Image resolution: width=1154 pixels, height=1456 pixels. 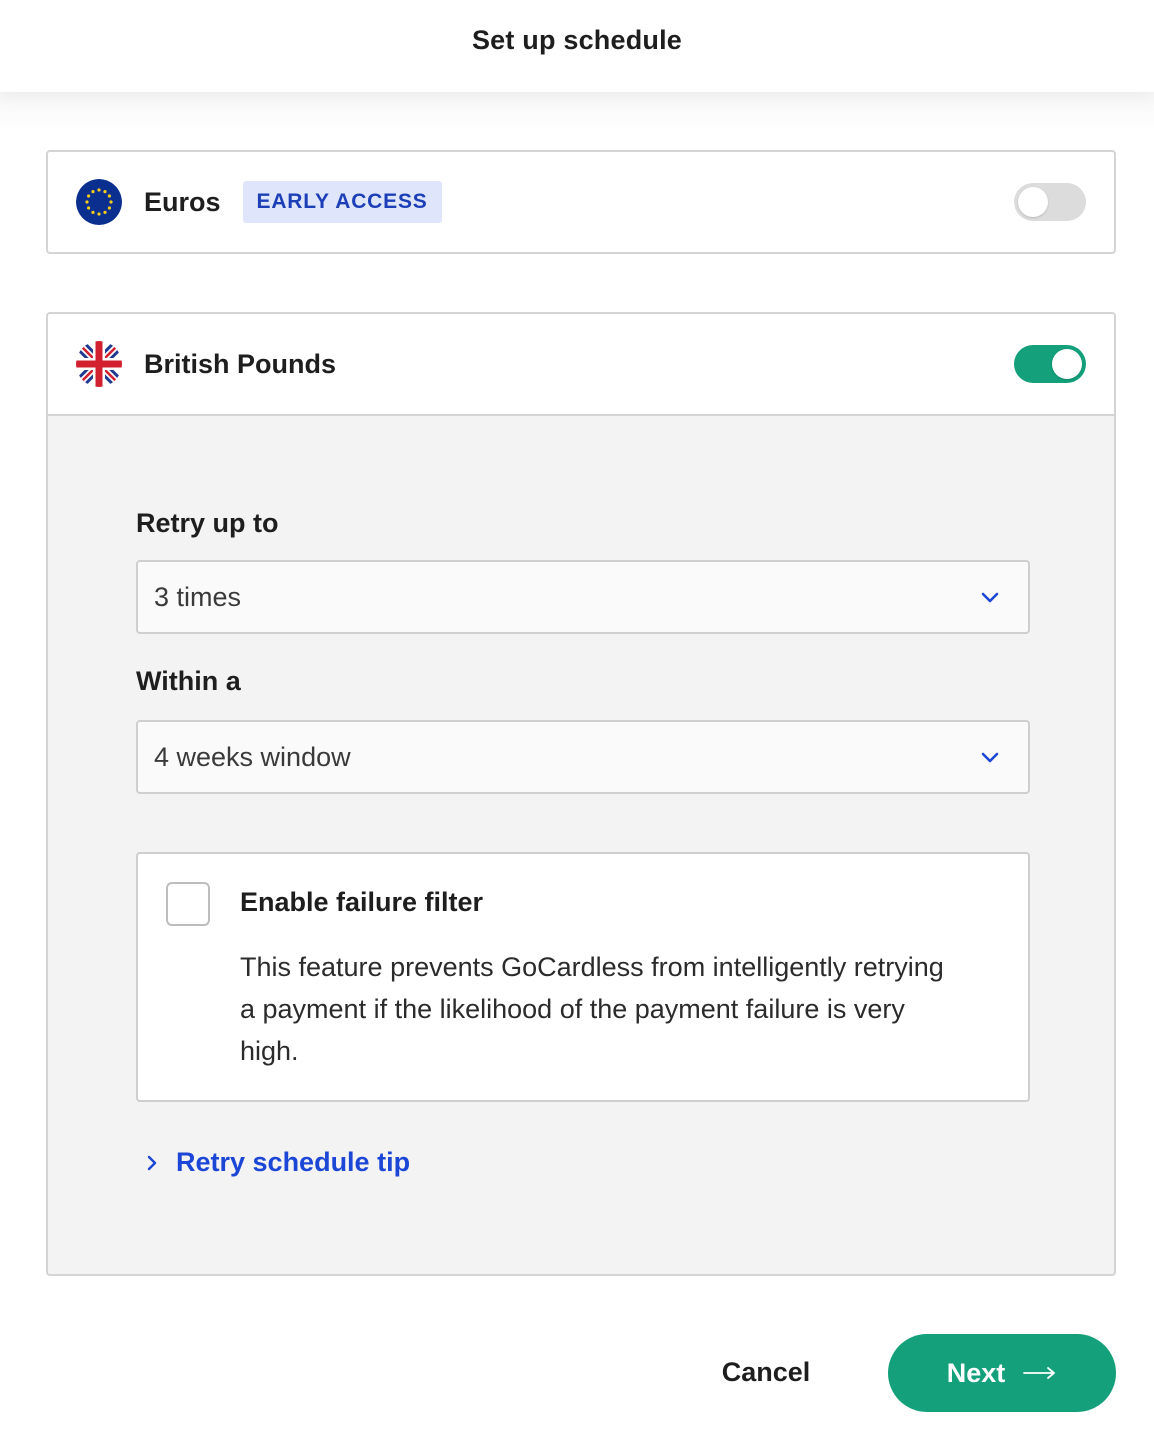 What do you see at coordinates (182, 201) in the screenshot?
I see `currency-label-euros: Euros` at bounding box center [182, 201].